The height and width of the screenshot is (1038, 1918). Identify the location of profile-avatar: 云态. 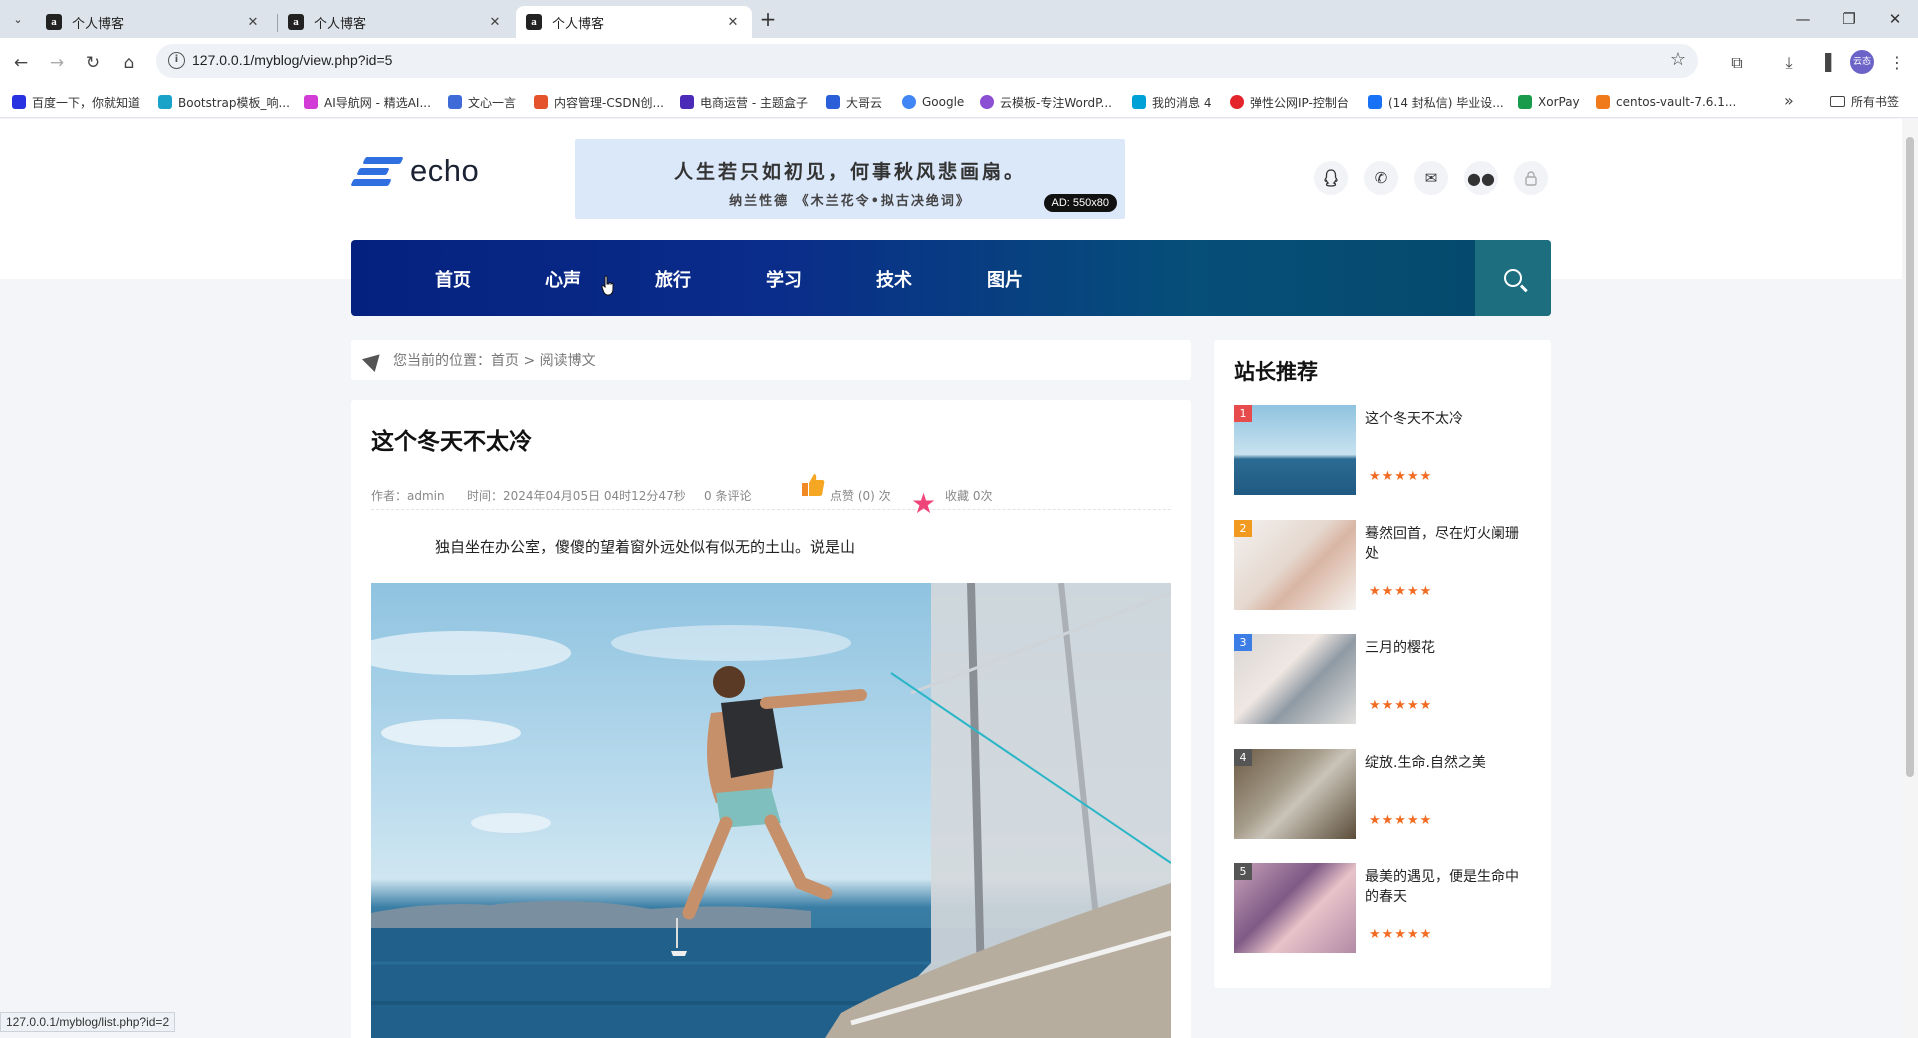
(1862, 62).